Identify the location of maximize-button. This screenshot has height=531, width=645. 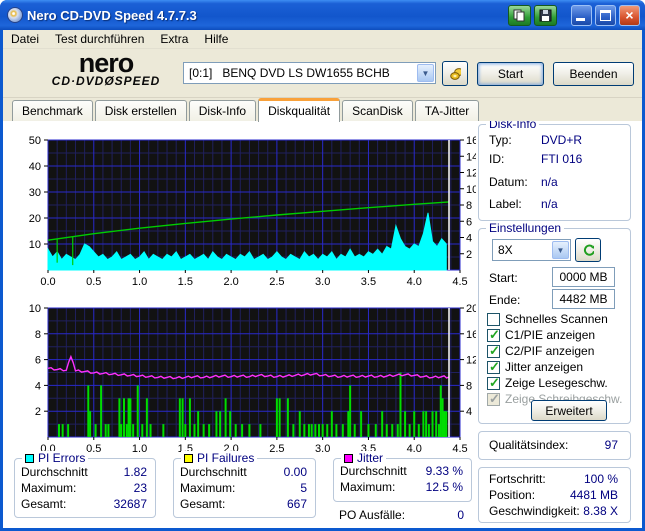
(605, 15).